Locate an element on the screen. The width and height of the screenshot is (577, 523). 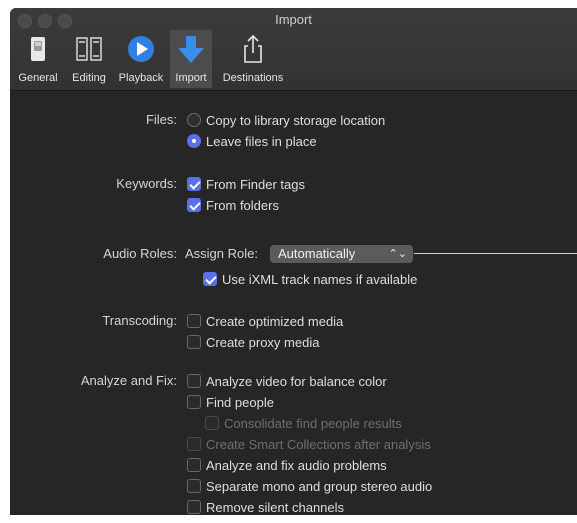
tab-editing-label: Editing is located at coordinates (89, 78).